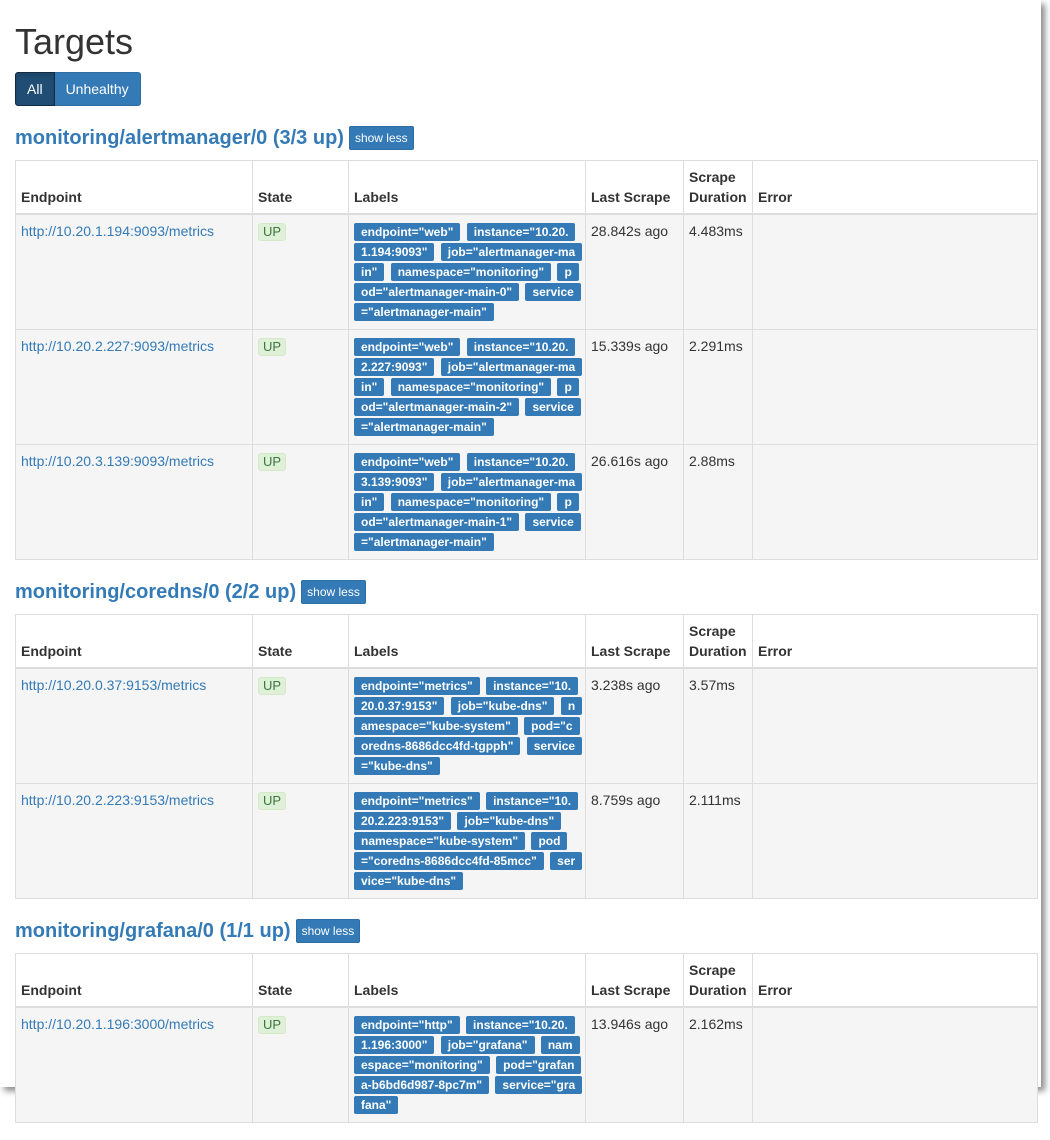 The width and height of the screenshot is (1050, 1140). I want to click on job-title: monitoring/coredns/0 (2/2 up), so click(155, 592).